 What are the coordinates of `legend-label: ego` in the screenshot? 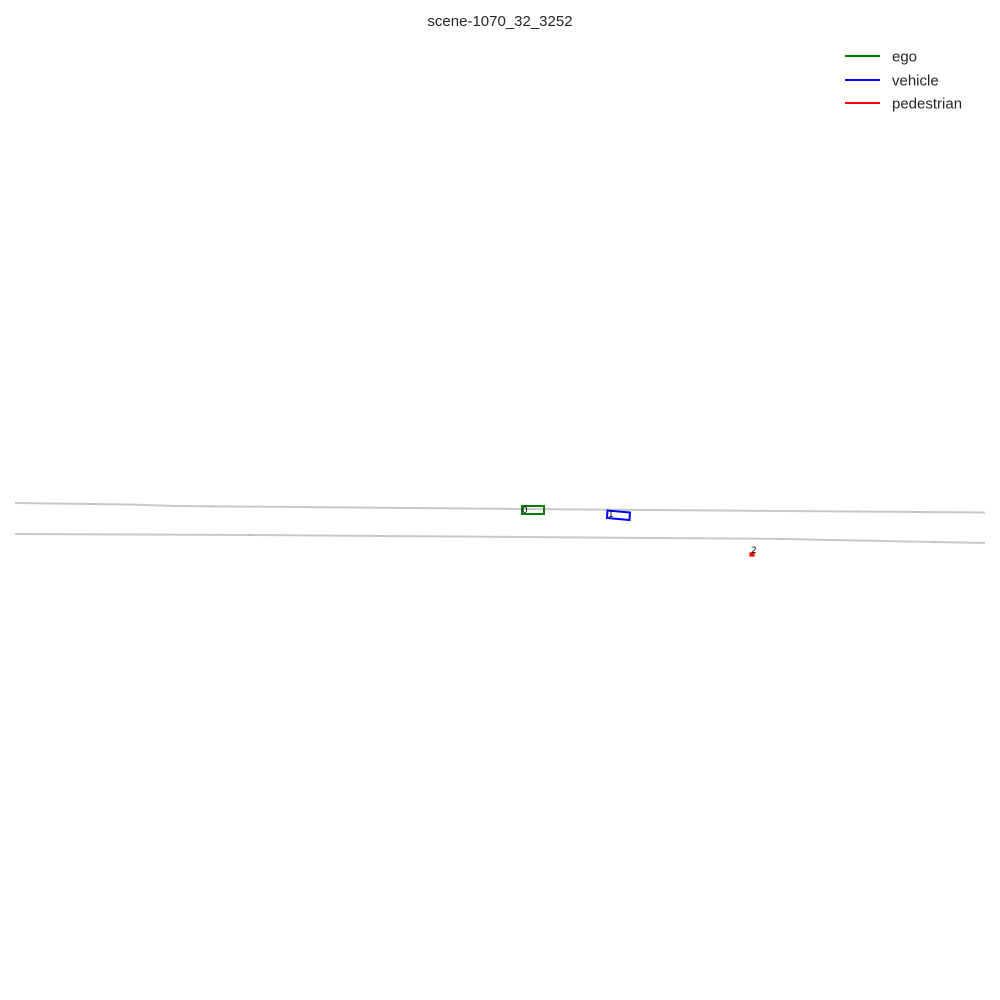 It's located at (904, 57).